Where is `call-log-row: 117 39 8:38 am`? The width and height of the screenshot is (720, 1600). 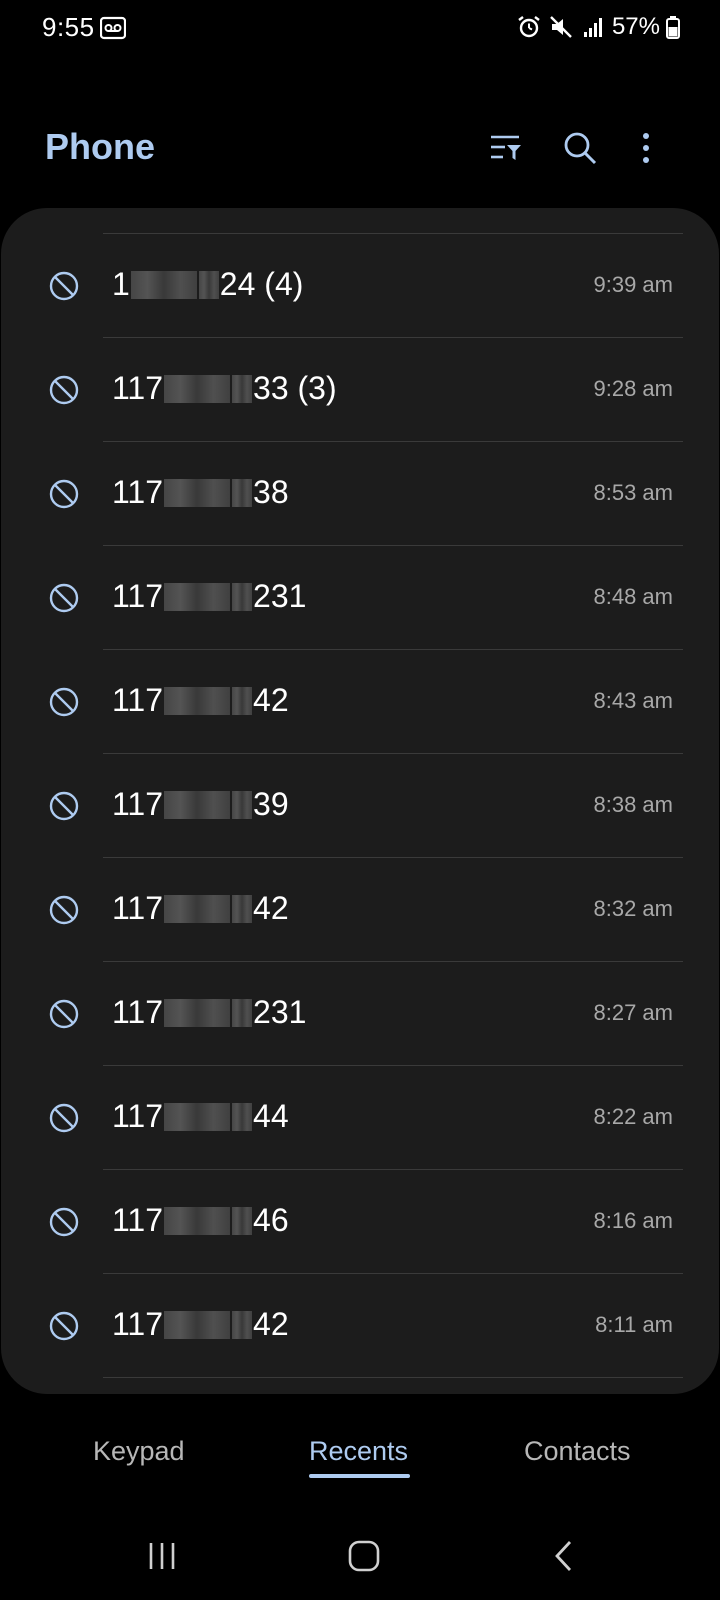 call-log-row: 117 39 8:38 am is located at coordinates (360, 806).